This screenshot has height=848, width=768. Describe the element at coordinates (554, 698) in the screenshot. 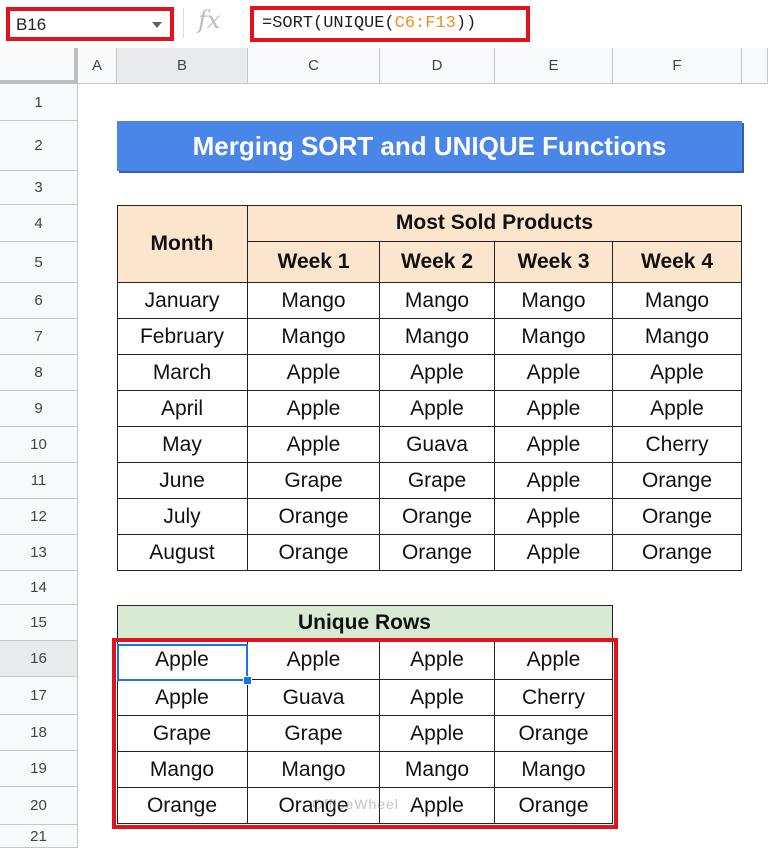

I see `unique-cell: Cherry` at that location.